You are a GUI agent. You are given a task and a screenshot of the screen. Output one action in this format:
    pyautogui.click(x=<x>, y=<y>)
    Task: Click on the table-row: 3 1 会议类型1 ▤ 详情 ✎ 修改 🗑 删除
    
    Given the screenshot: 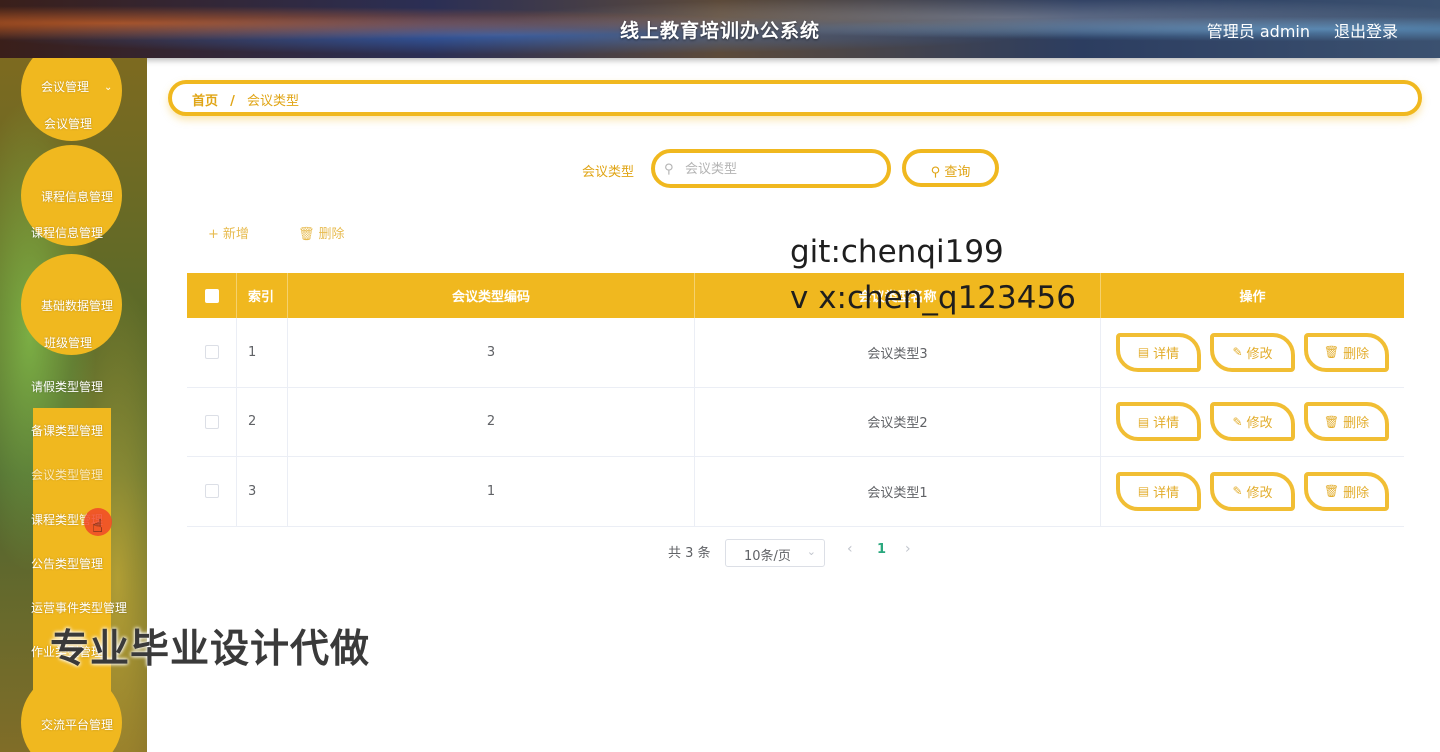 What is the action you would take?
    pyautogui.click(x=795, y=492)
    